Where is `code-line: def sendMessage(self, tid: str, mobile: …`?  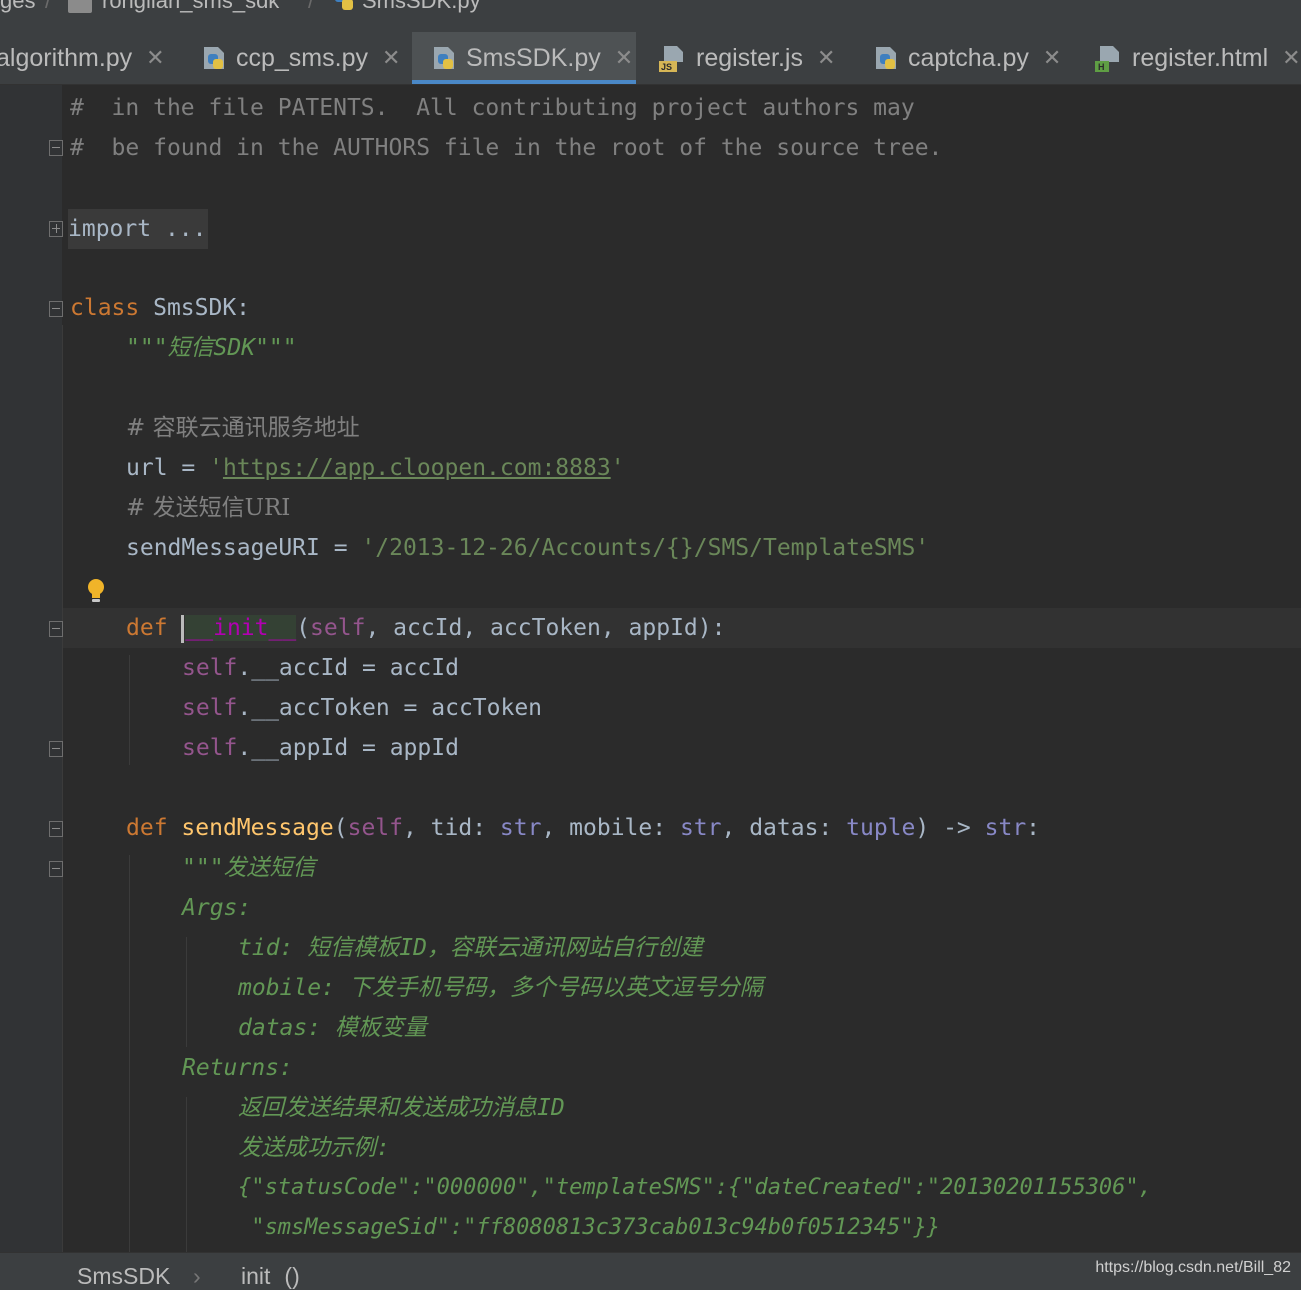
code-line: def sendMessage(self, tid: str, mobile: … is located at coordinates (583, 828).